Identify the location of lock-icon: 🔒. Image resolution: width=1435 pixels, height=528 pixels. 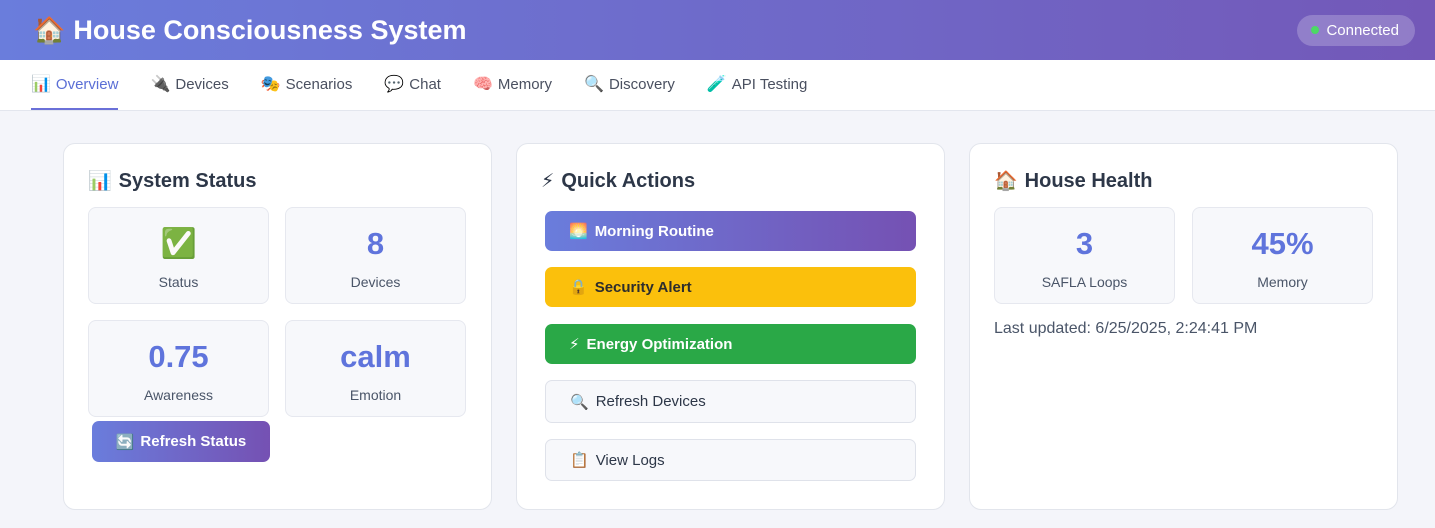
(578, 287).